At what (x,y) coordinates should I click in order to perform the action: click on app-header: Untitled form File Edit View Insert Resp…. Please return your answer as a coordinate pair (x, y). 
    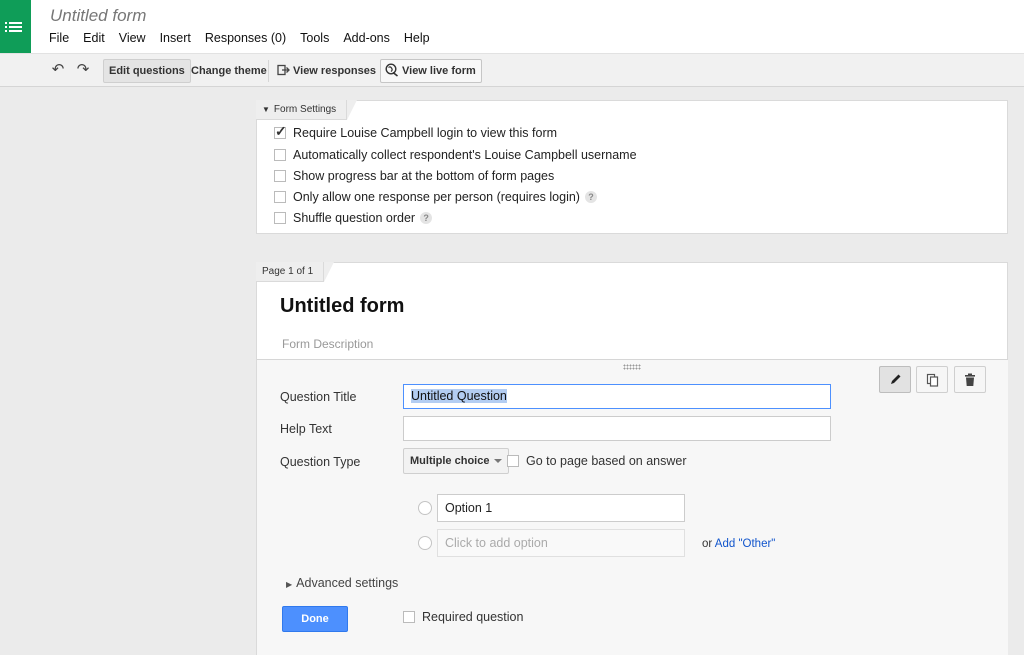
    Looking at the image, I should click on (512, 26).